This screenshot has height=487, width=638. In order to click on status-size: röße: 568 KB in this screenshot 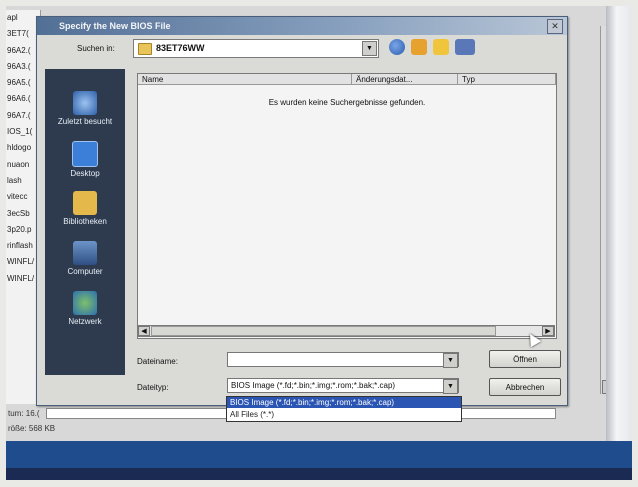, I will do `click(32, 428)`.